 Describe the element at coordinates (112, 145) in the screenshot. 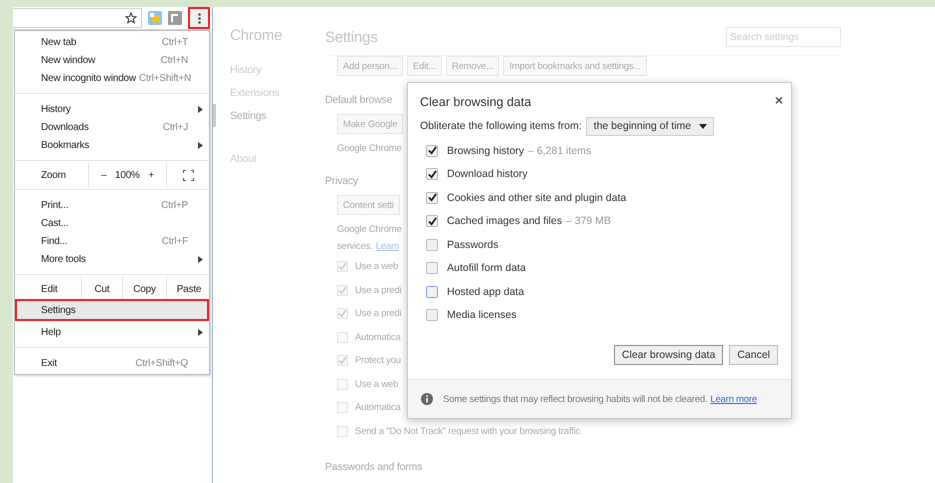

I see `menu-item: Bookmarks` at that location.